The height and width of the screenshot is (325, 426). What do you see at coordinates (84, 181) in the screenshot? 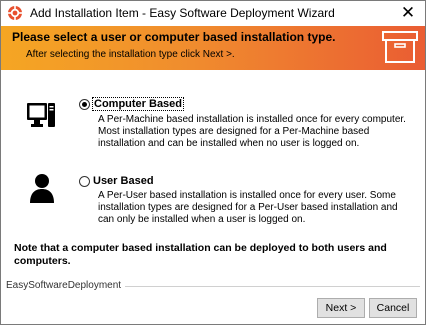
I see `user-based-radio-button` at bounding box center [84, 181].